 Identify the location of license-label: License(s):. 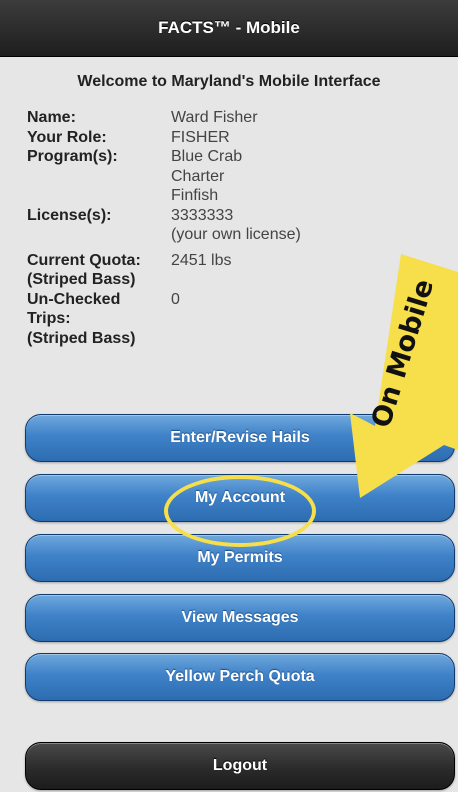
(69, 215).